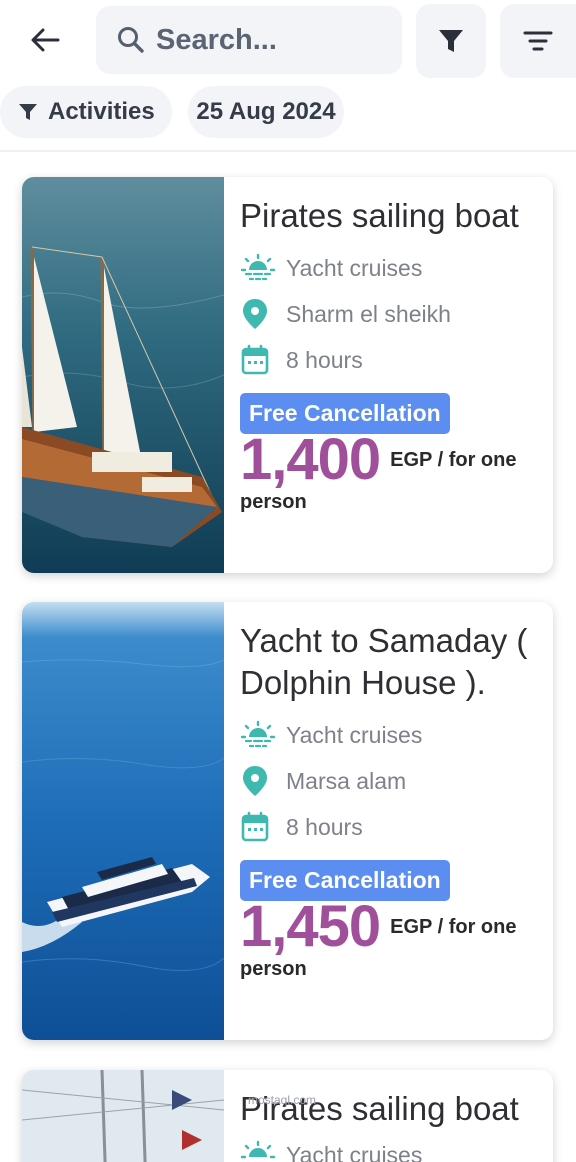 The width and height of the screenshot is (576, 1162). I want to click on divider, so click(288, 151).